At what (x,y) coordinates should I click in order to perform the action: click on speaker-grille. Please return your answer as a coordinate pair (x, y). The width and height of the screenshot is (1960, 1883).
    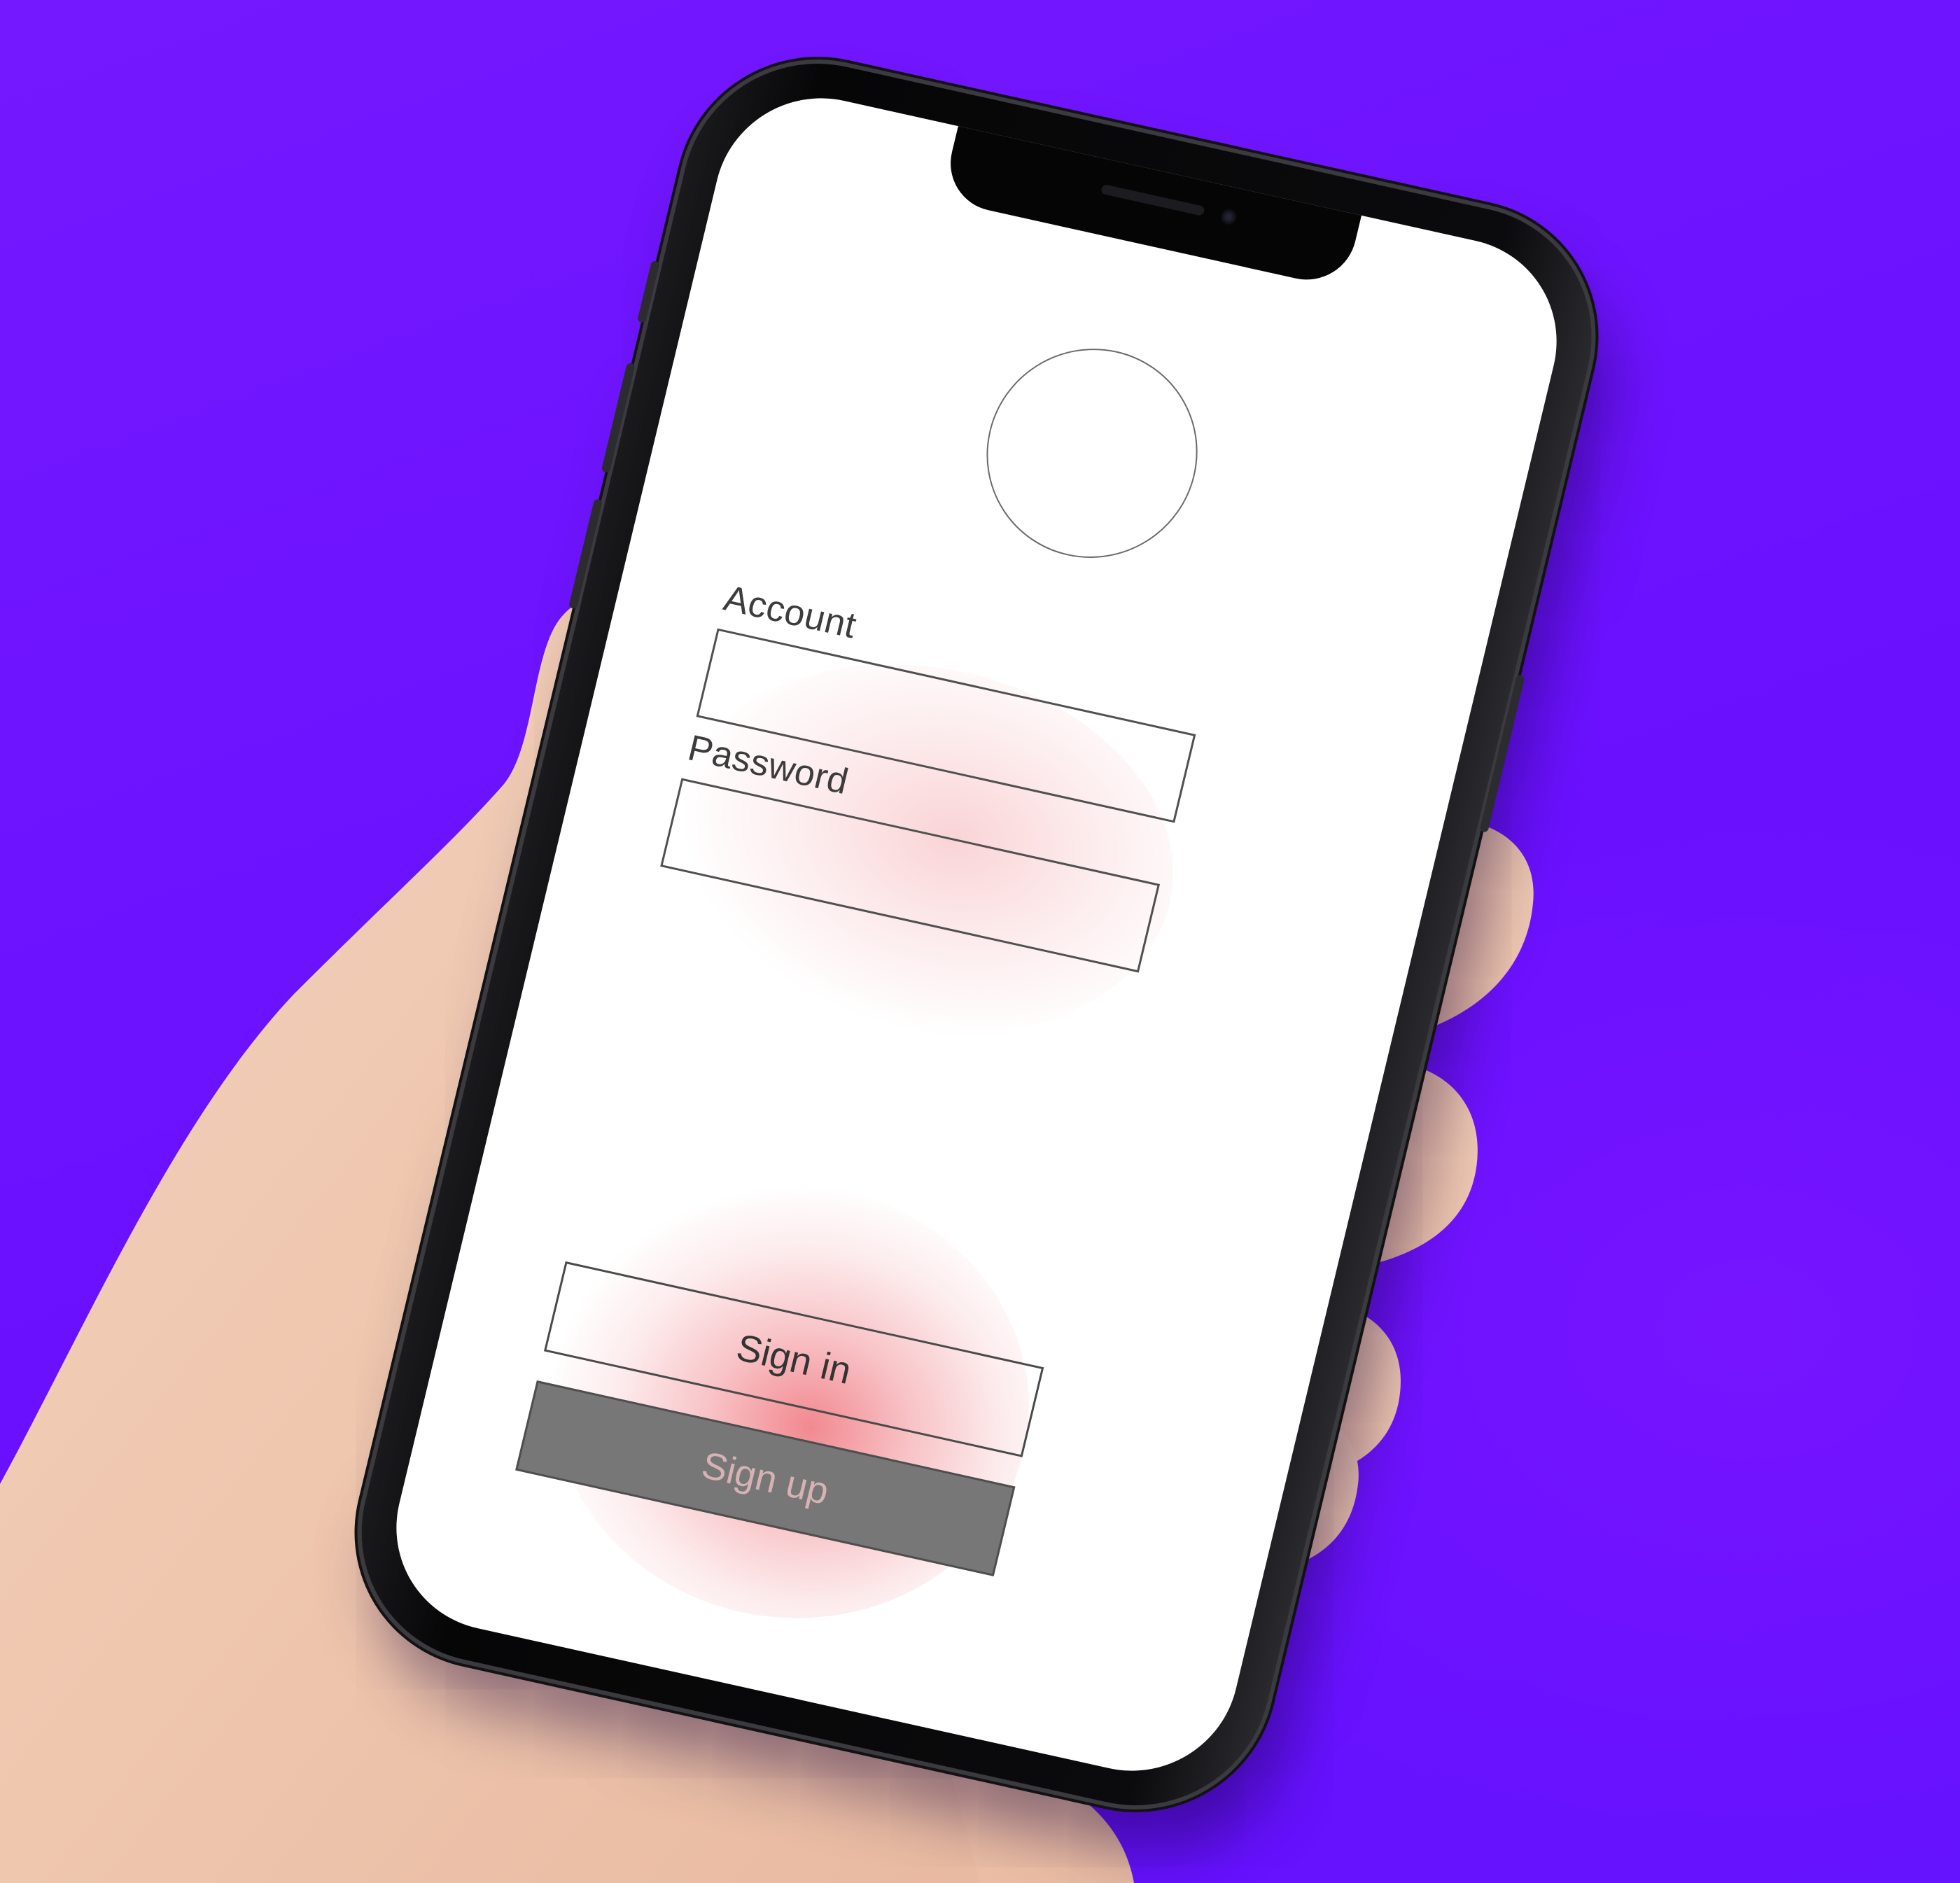
    Looking at the image, I should click on (1152, 199).